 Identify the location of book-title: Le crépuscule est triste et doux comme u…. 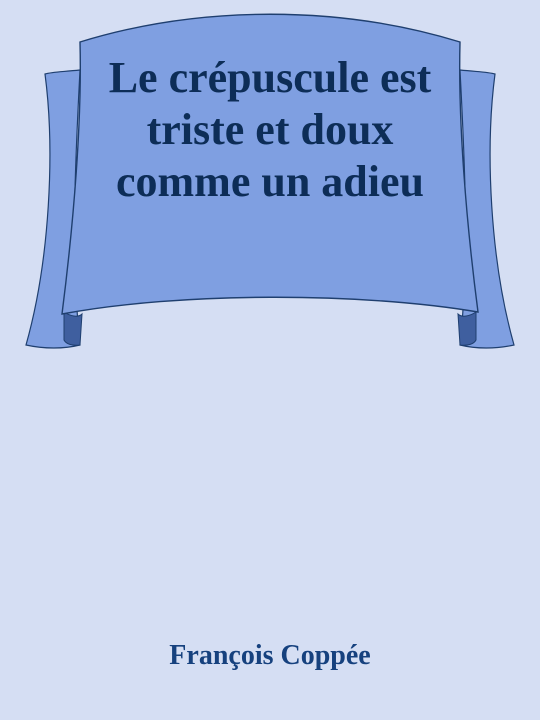
(270, 129).